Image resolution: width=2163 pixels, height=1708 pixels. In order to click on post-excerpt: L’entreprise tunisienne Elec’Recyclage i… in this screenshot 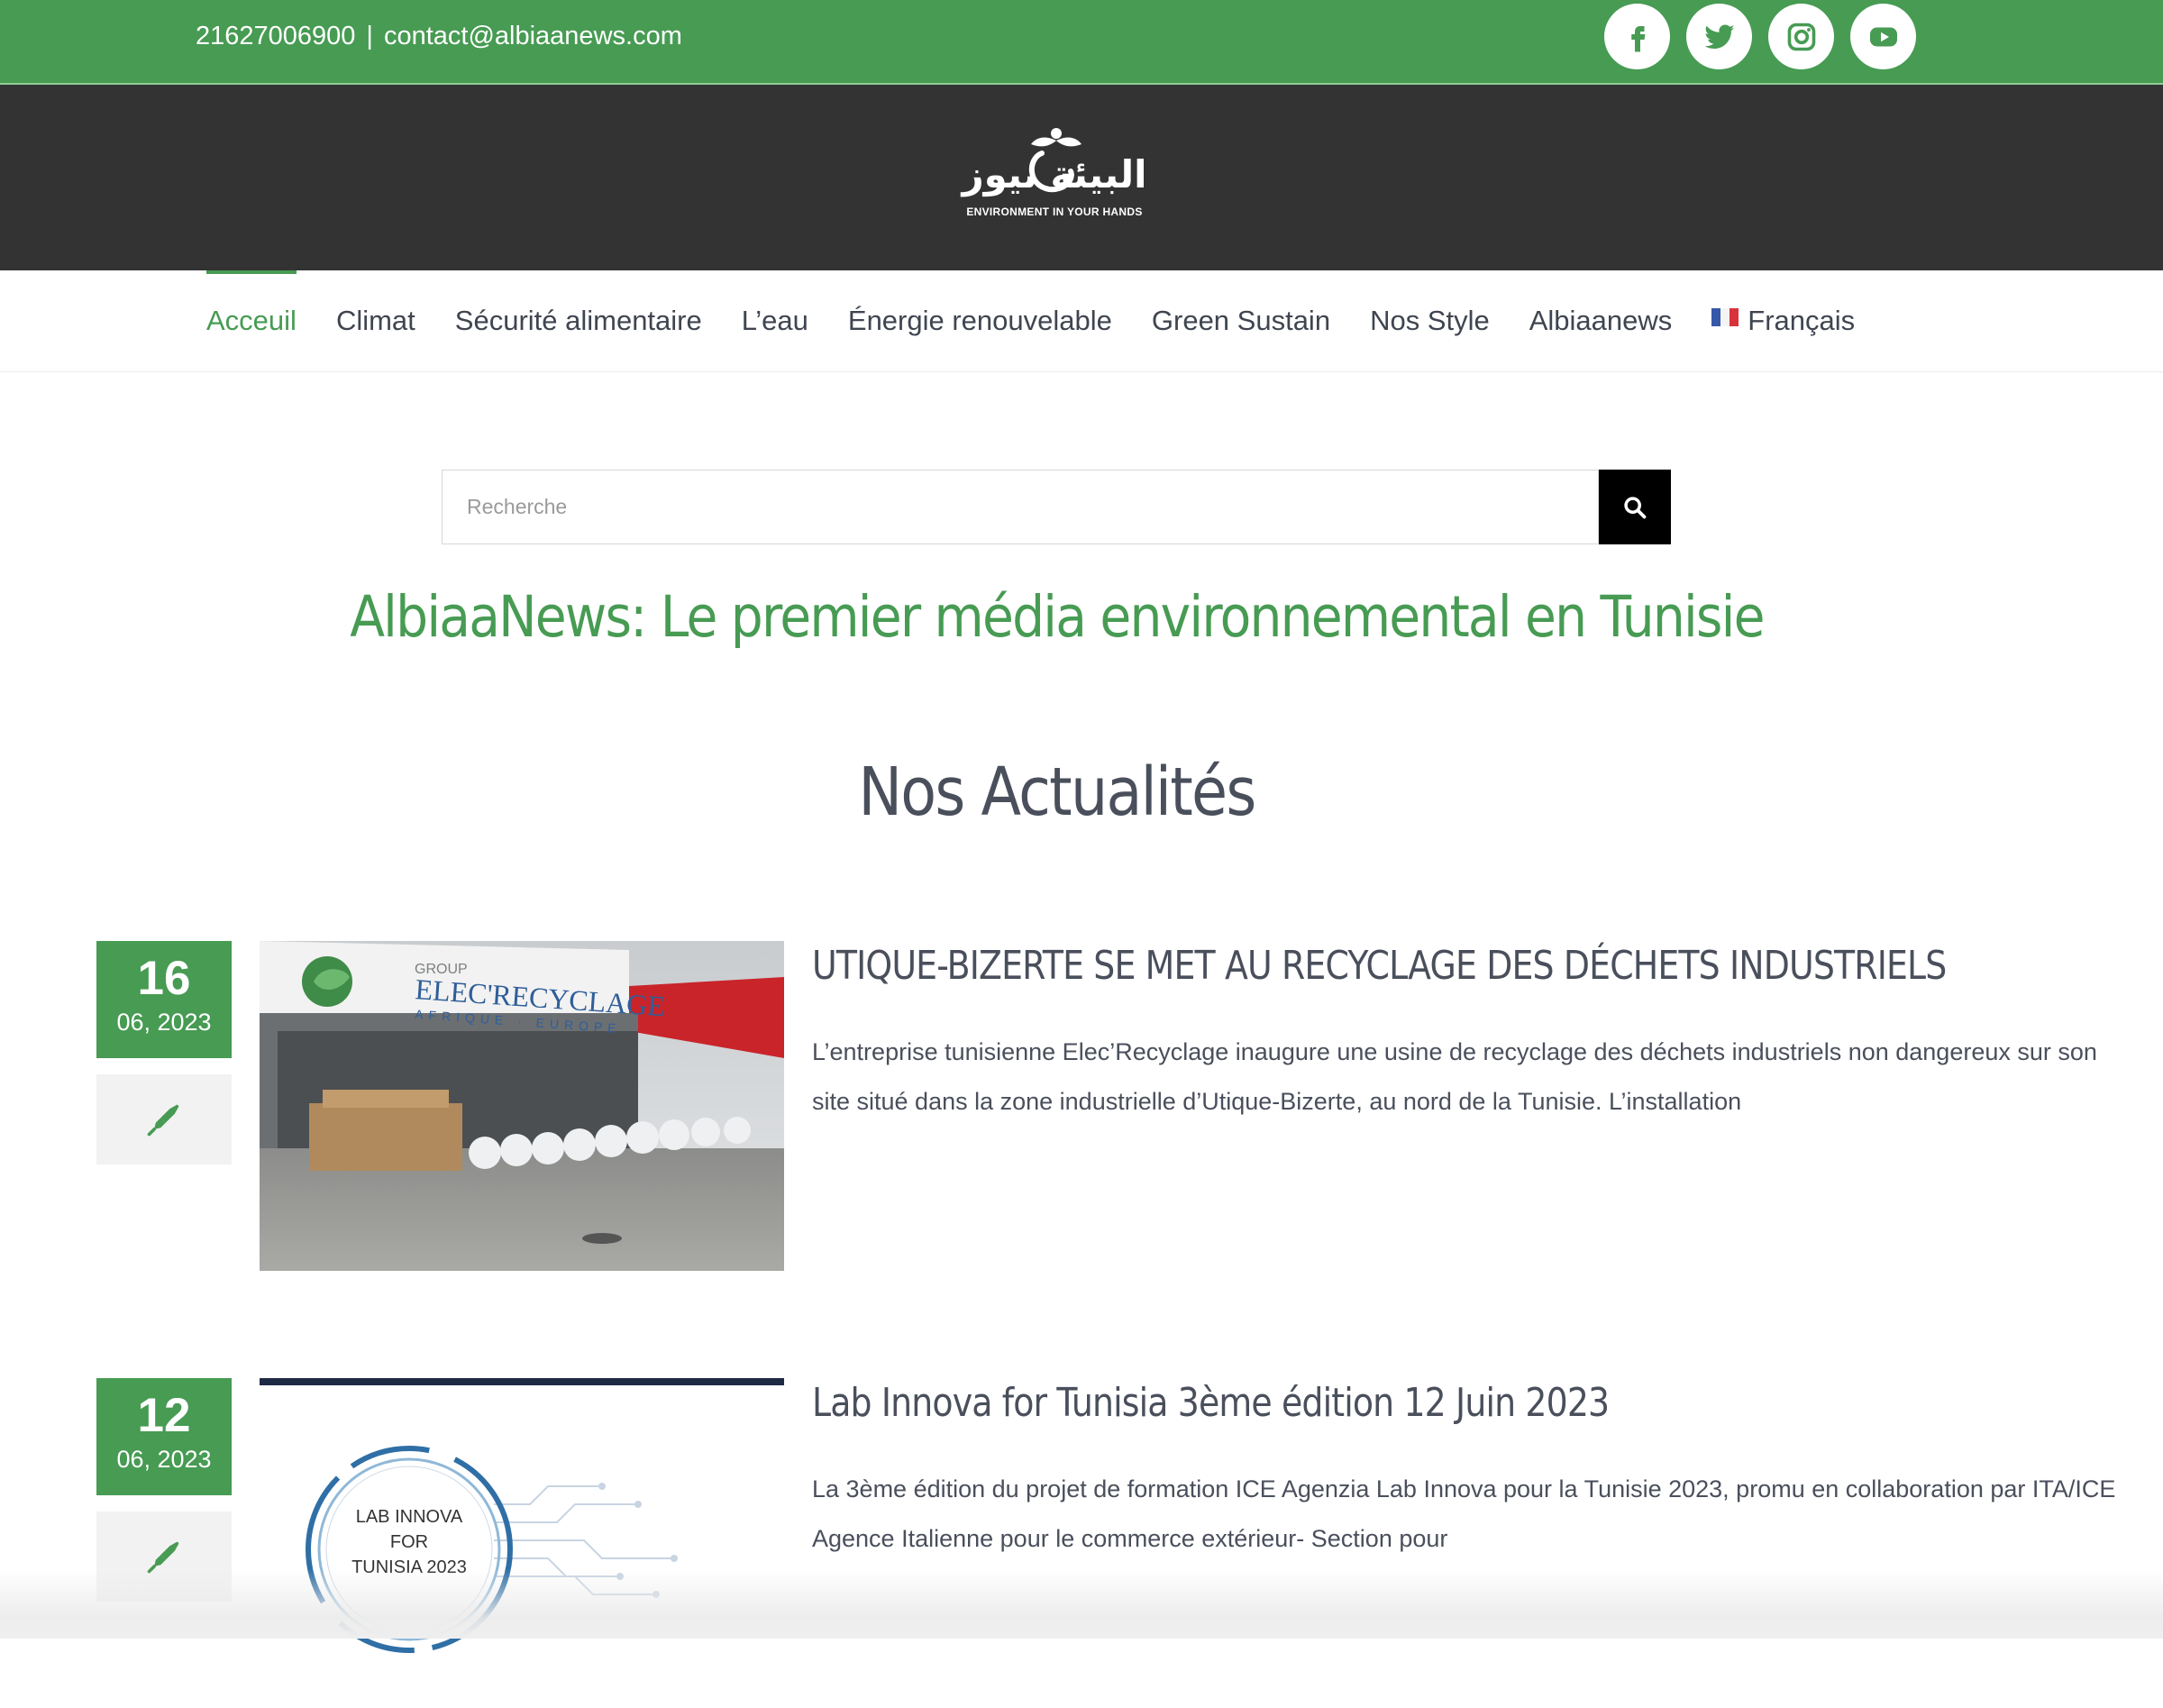, I will do `click(1454, 1076)`.